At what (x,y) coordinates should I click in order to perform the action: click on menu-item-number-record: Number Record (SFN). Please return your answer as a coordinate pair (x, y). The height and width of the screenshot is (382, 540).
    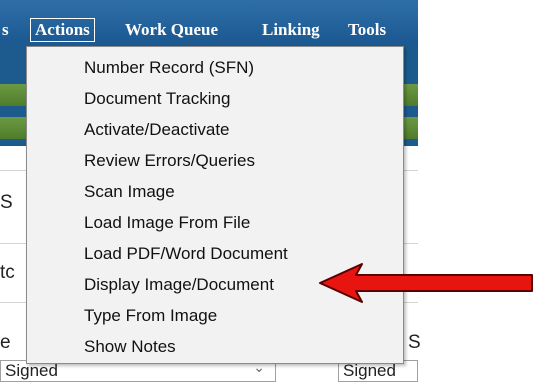
    Looking at the image, I should click on (215, 67).